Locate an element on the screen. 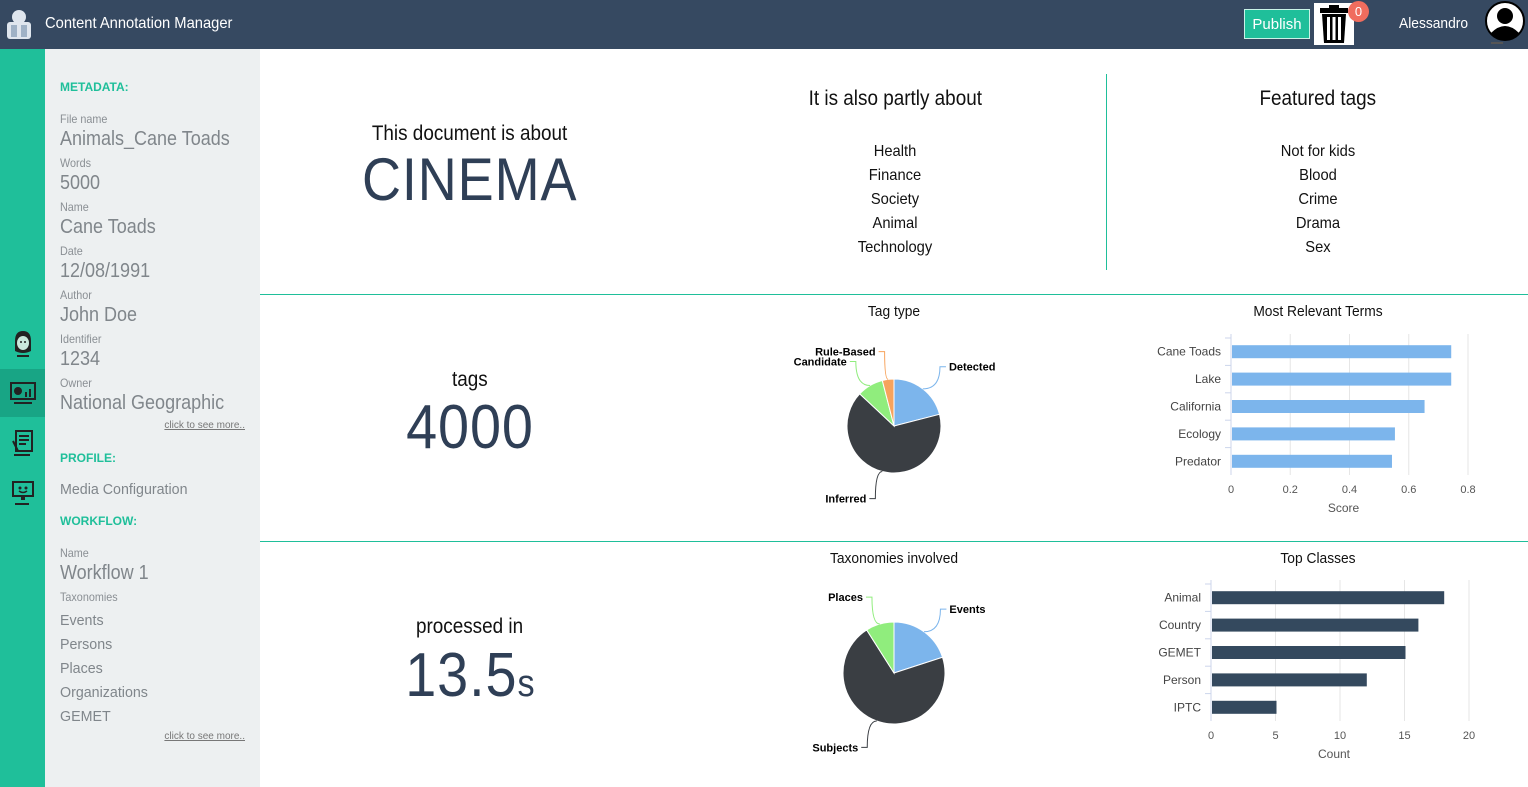  rail-item-dashboard is located at coordinates (22, 393).